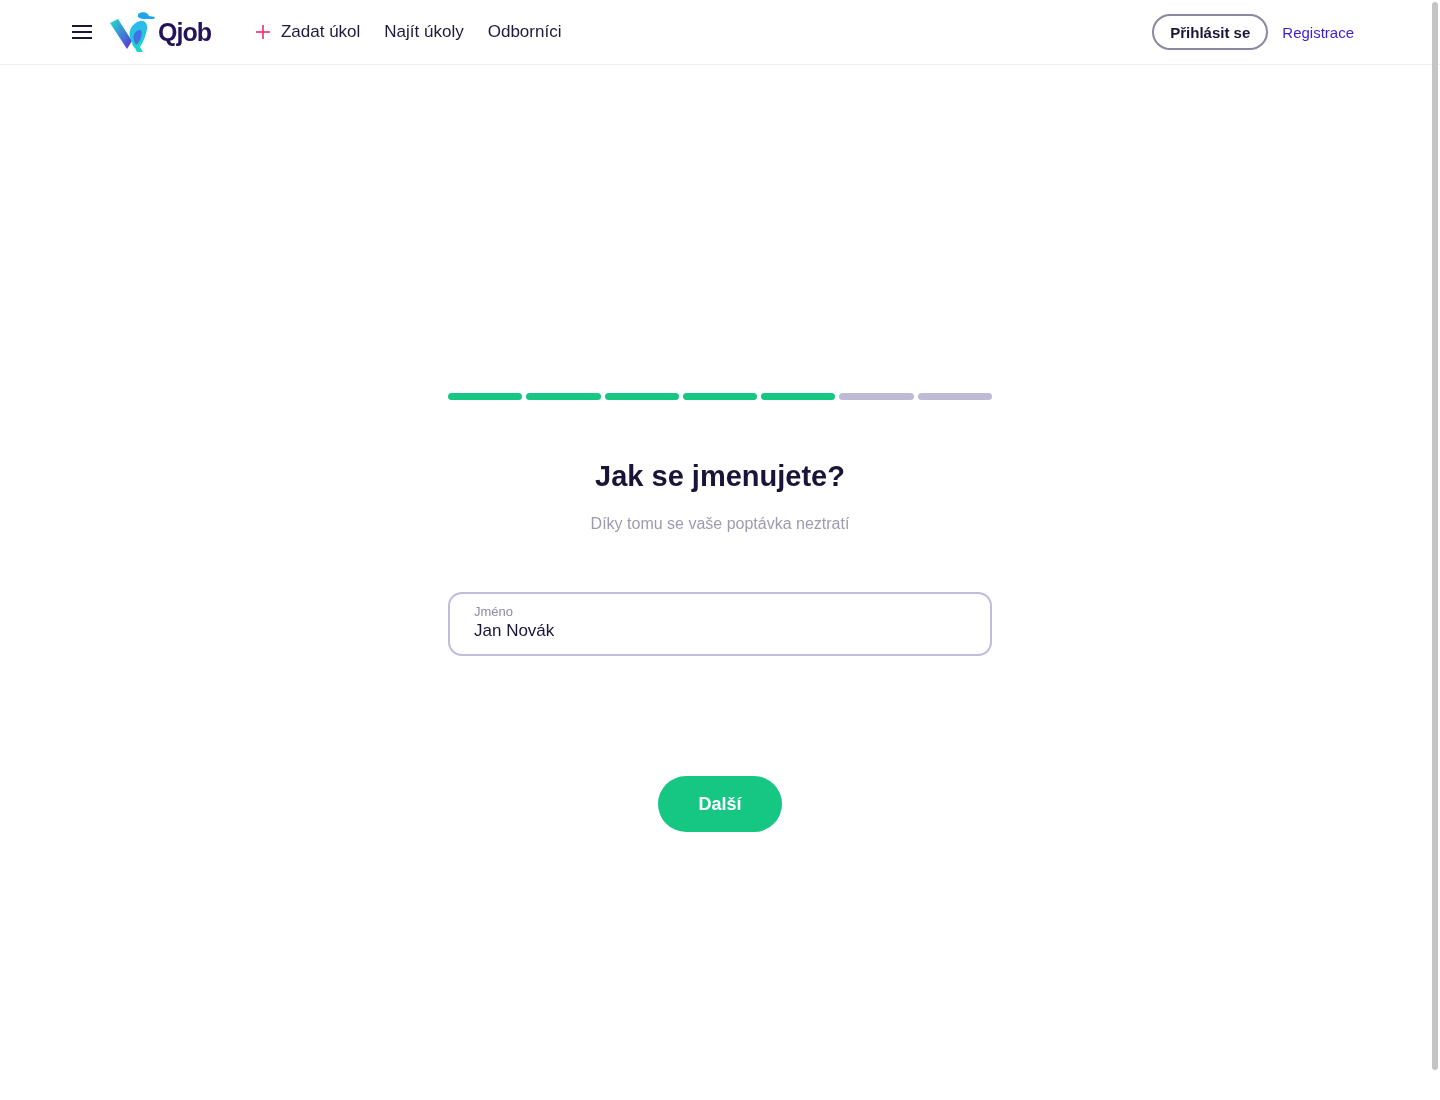 The image size is (1440, 1100). Describe the element at coordinates (1210, 32) in the screenshot. I see `login-button: Přihlásit se` at that location.